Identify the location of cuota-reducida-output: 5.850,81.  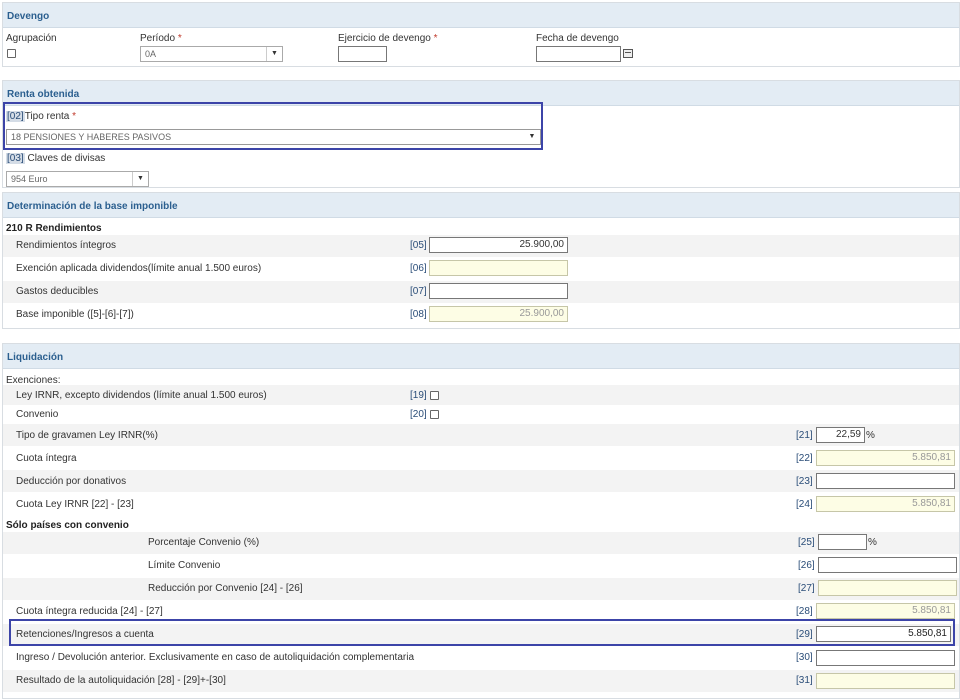
(885, 611).